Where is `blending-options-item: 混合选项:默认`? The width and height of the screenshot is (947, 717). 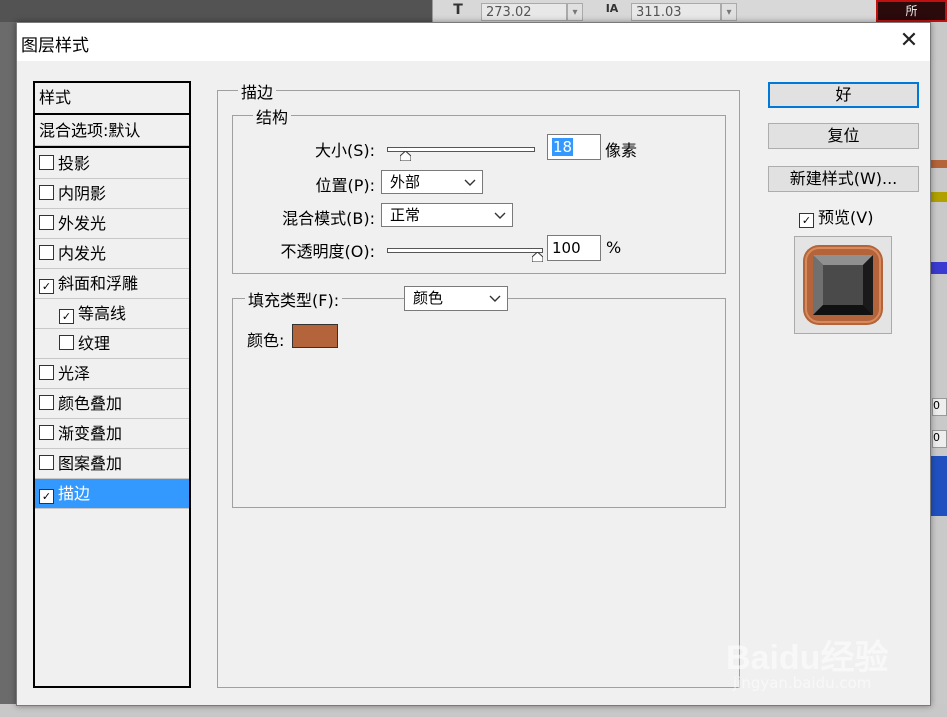 blending-options-item: 混合选项:默认 is located at coordinates (112, 131).